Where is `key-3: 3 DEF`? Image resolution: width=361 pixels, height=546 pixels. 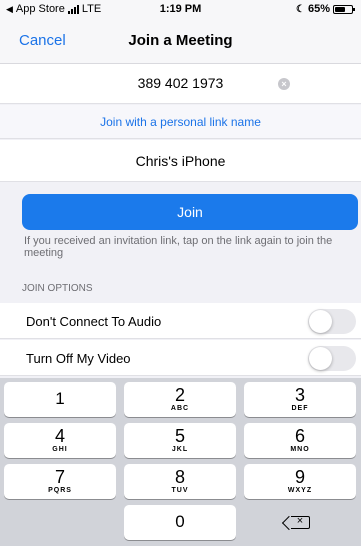 key-3: 3 DEF is located at coordinates (300, 399).